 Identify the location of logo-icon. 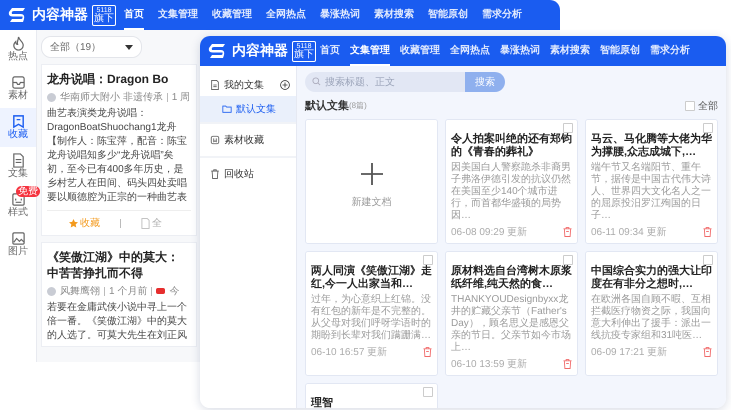
(218, 51).